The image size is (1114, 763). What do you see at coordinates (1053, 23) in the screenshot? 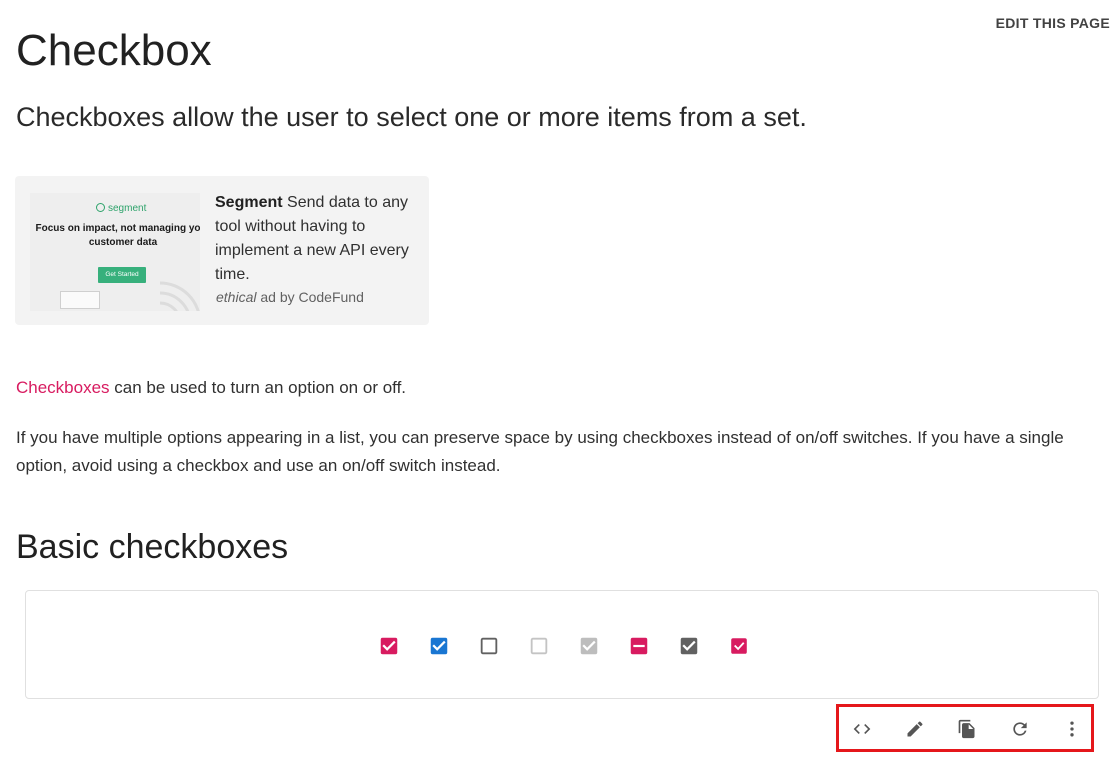
I see `edit-page-link: EDIT THIS PAGE` at bounding box center [1053, 23].